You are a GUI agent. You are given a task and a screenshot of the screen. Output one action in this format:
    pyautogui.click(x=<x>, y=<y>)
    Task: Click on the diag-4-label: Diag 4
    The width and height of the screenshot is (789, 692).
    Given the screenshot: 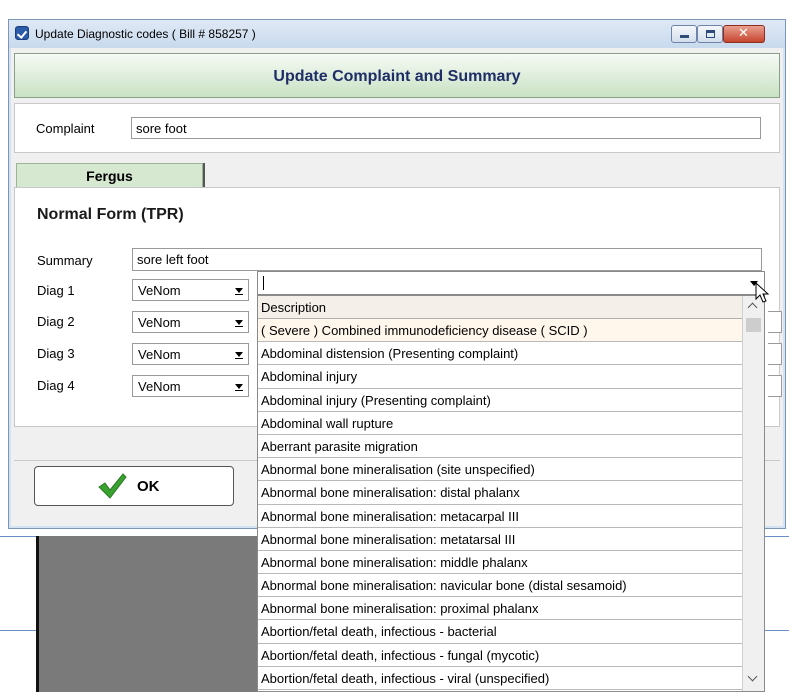 What is the action you would take?
    pyautogui.click(x=56, y=385)
    